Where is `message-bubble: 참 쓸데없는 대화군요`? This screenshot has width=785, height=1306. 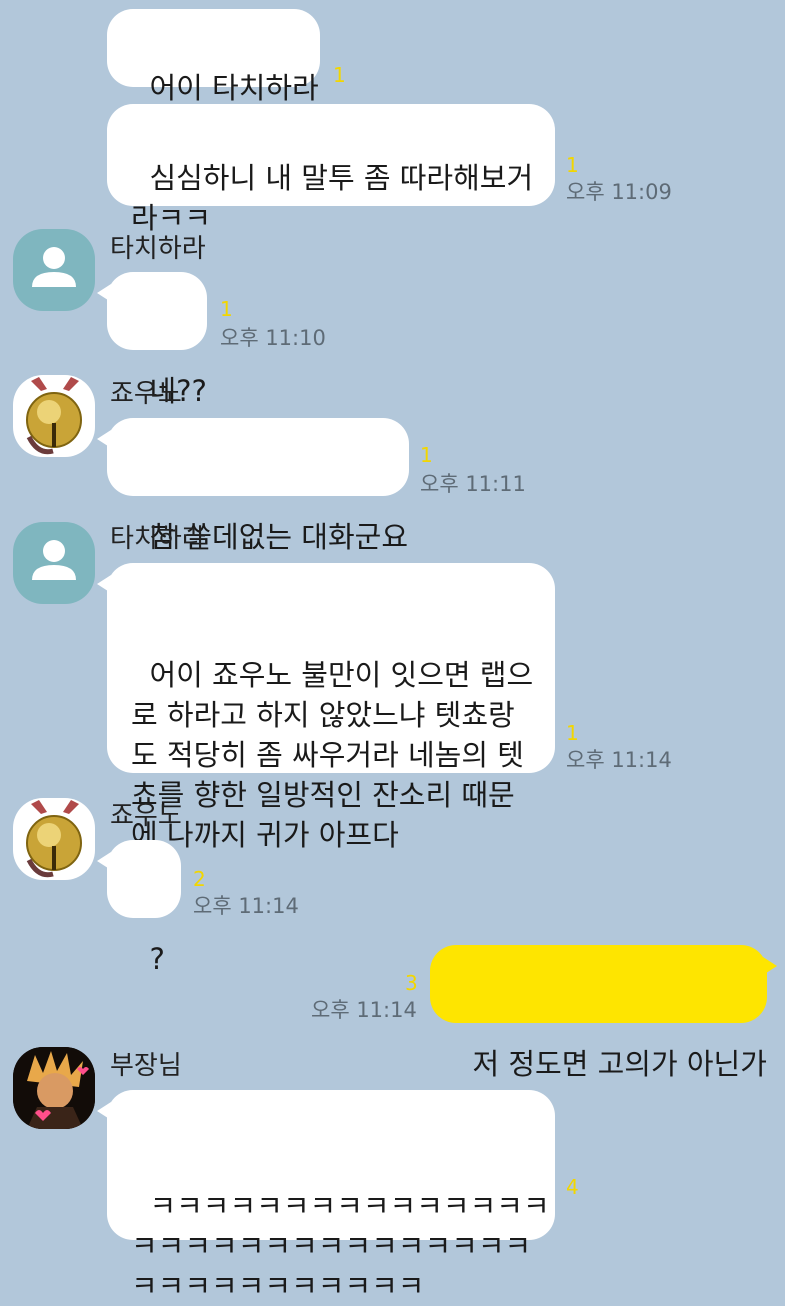
message-bubble: 참 쓸데없는 대화군요 is located at coordinates (253, 486).